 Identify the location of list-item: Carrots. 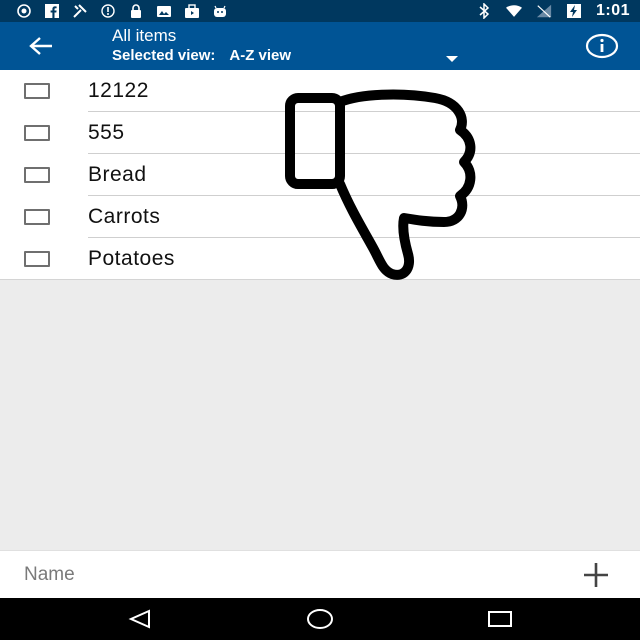
(320, 217).